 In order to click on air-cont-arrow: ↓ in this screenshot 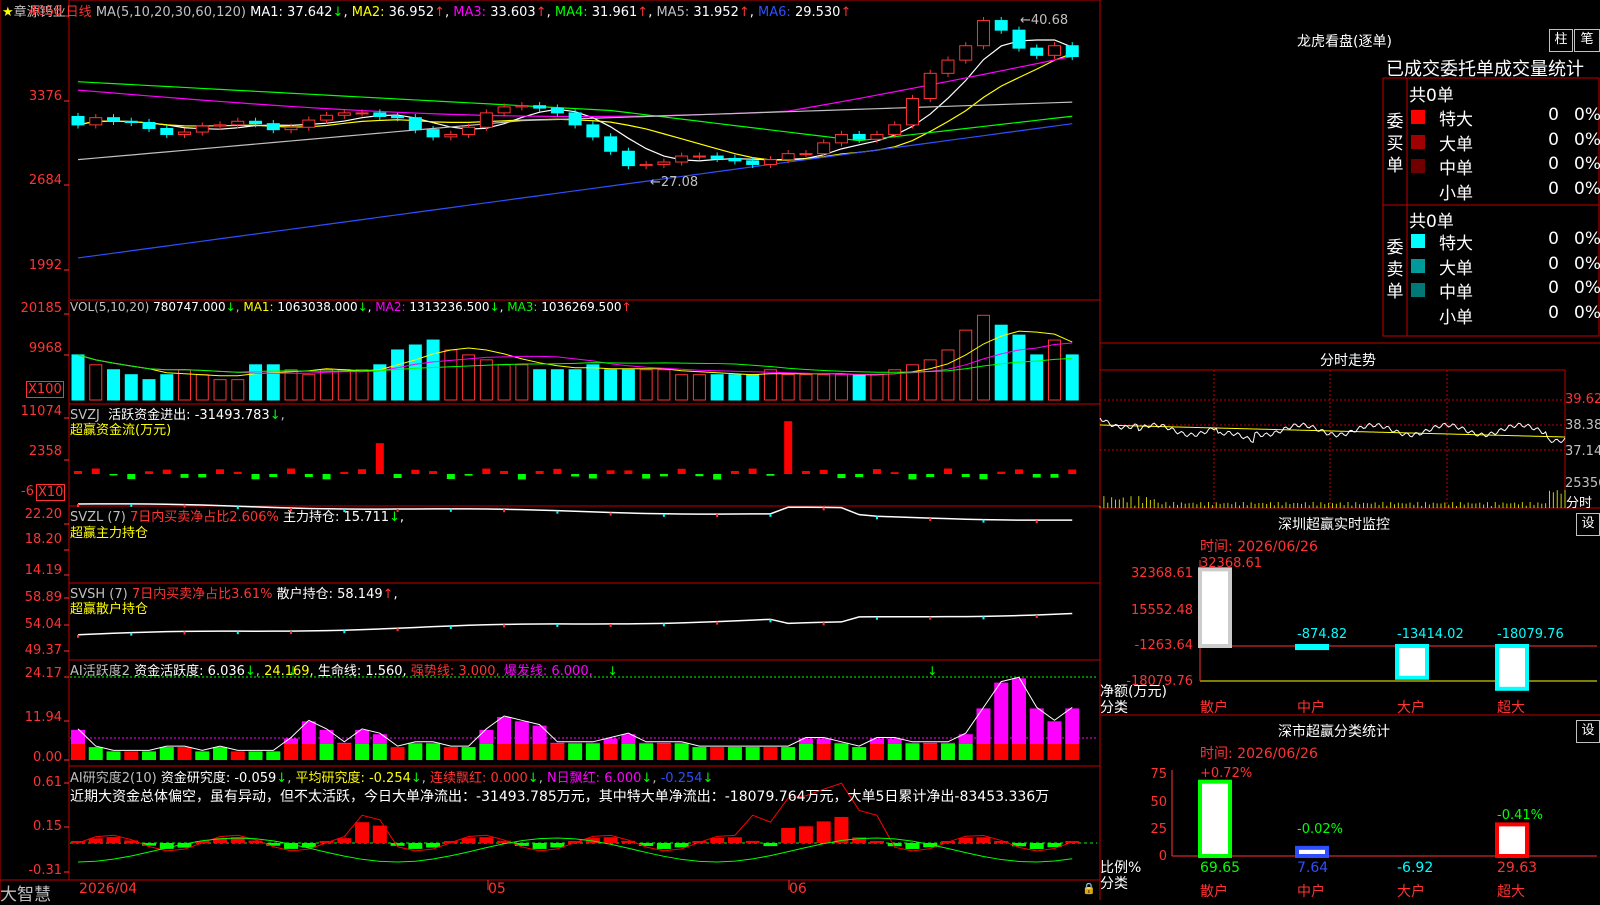, I will do `click(533, 778)`.